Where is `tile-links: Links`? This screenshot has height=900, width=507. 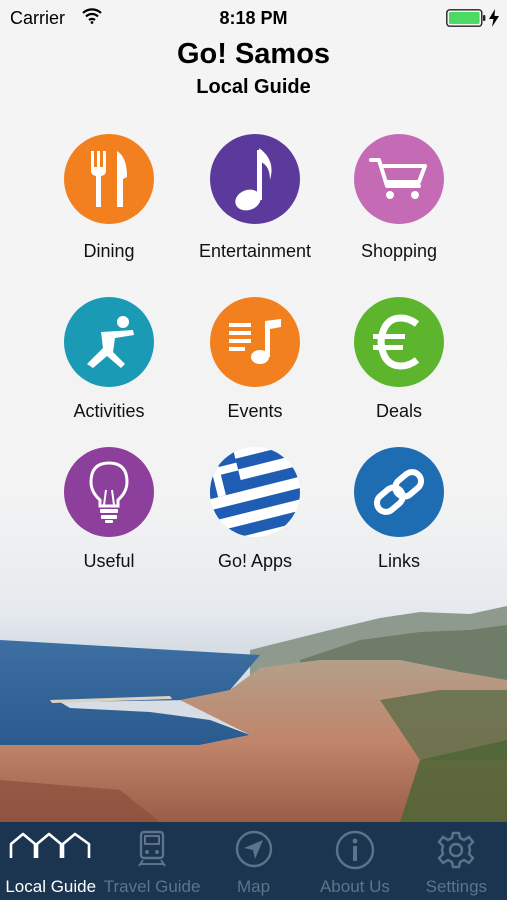
tile-links: Links is located at coordinates (399, 517).